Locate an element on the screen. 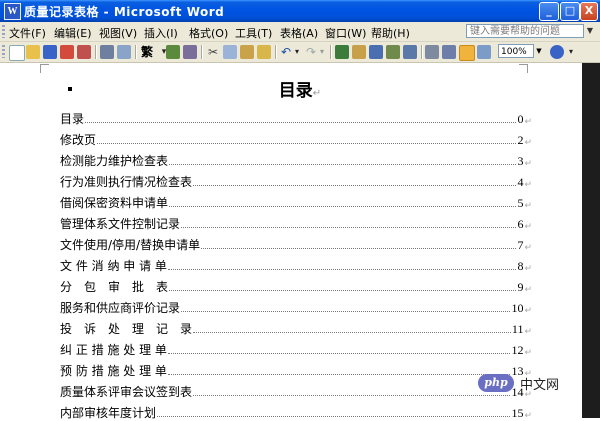 The height and width of the screenshot is (421, 600). toc-entry: 服务和供应商评价记录 10 ↵ is located at coordinates (296, 305).